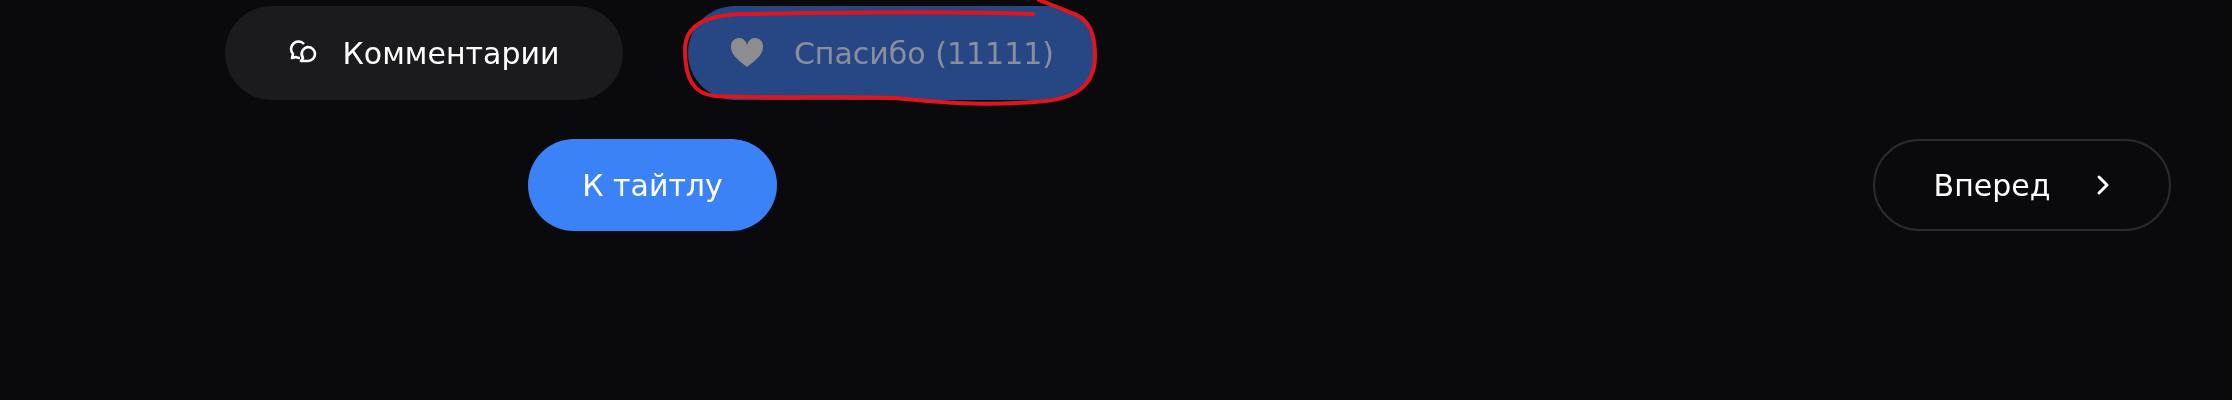  Describe the element at coordinates (652, 185) in the screenshot. I see `back-to-title-button: К тайтлу` at that location.